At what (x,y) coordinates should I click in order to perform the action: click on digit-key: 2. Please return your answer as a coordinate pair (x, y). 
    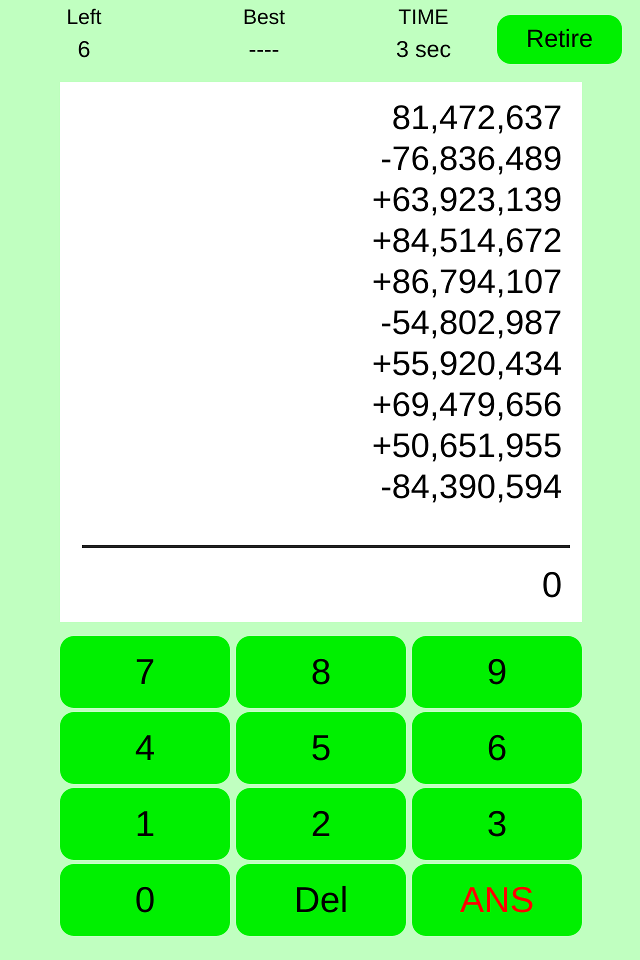
    Looking at the image, I should click on (321, 824).